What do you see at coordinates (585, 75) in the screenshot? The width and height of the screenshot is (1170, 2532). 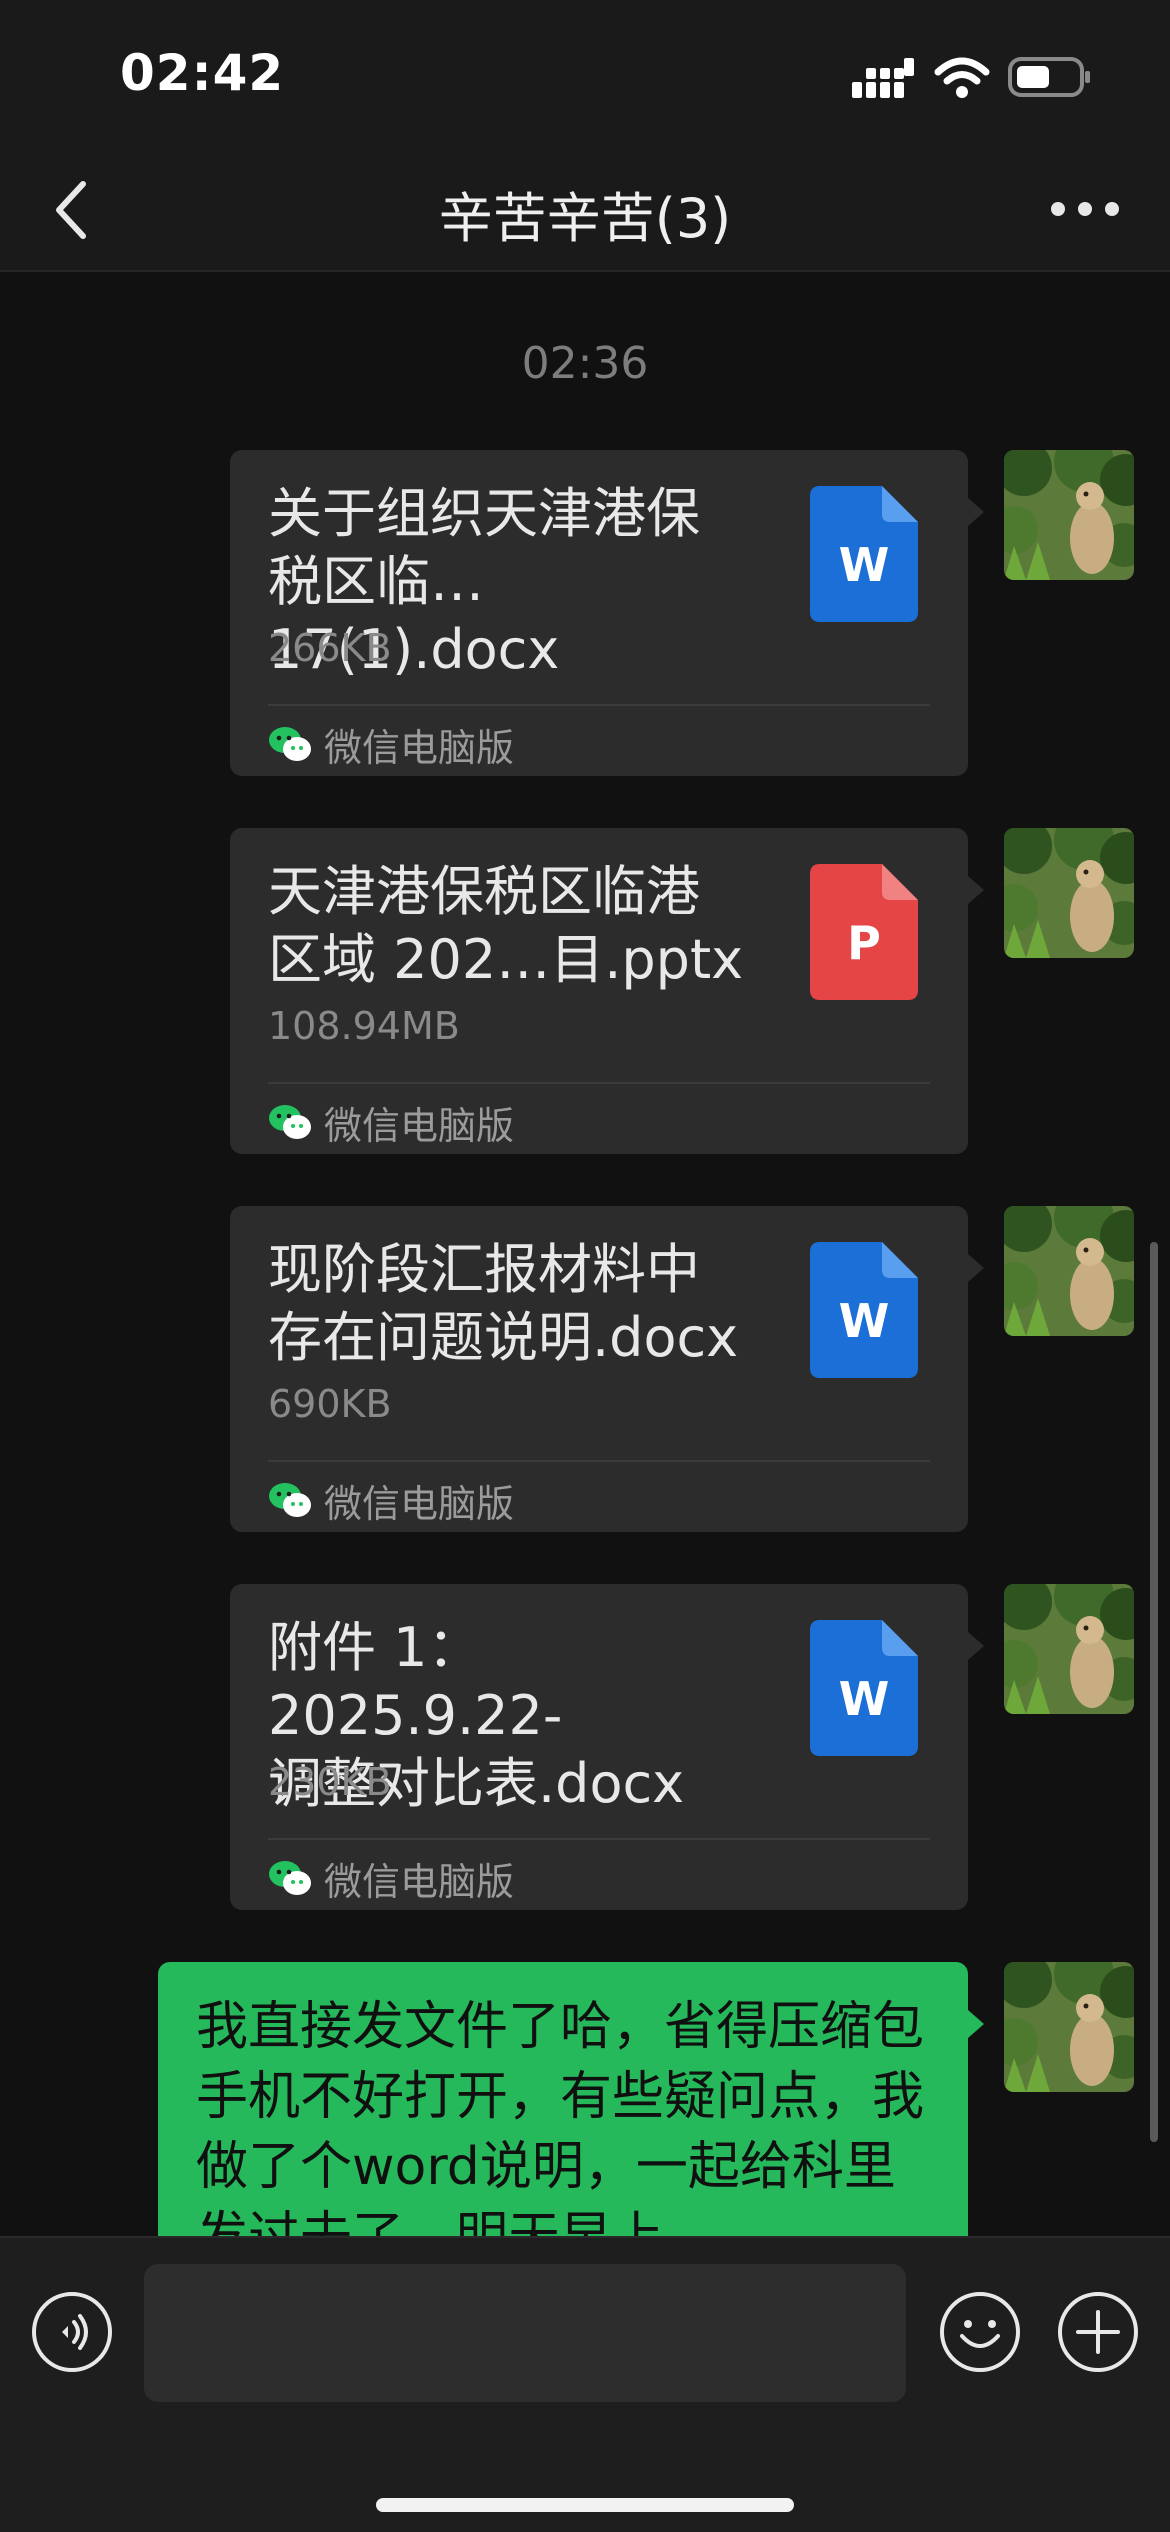 I see `status-bar: 02:42` at bounding box center [585, 75].